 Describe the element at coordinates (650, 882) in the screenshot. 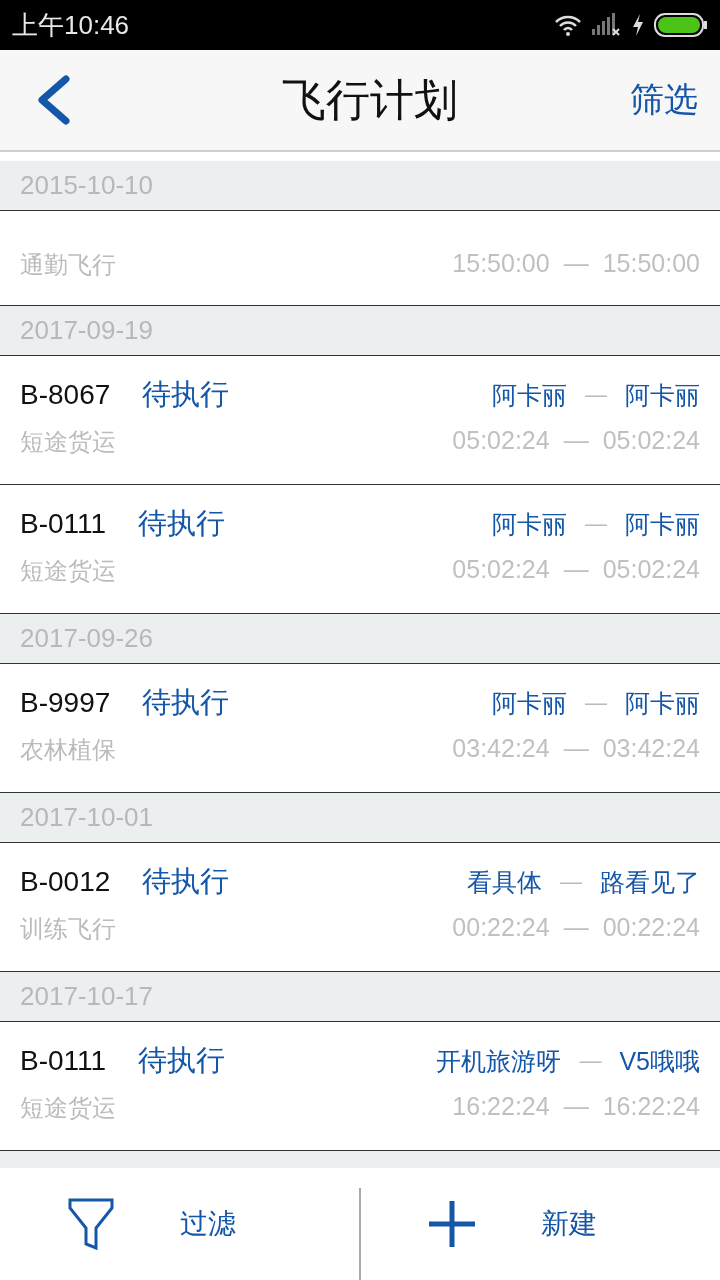

I see `arrival-place: 路看见了` at that location.